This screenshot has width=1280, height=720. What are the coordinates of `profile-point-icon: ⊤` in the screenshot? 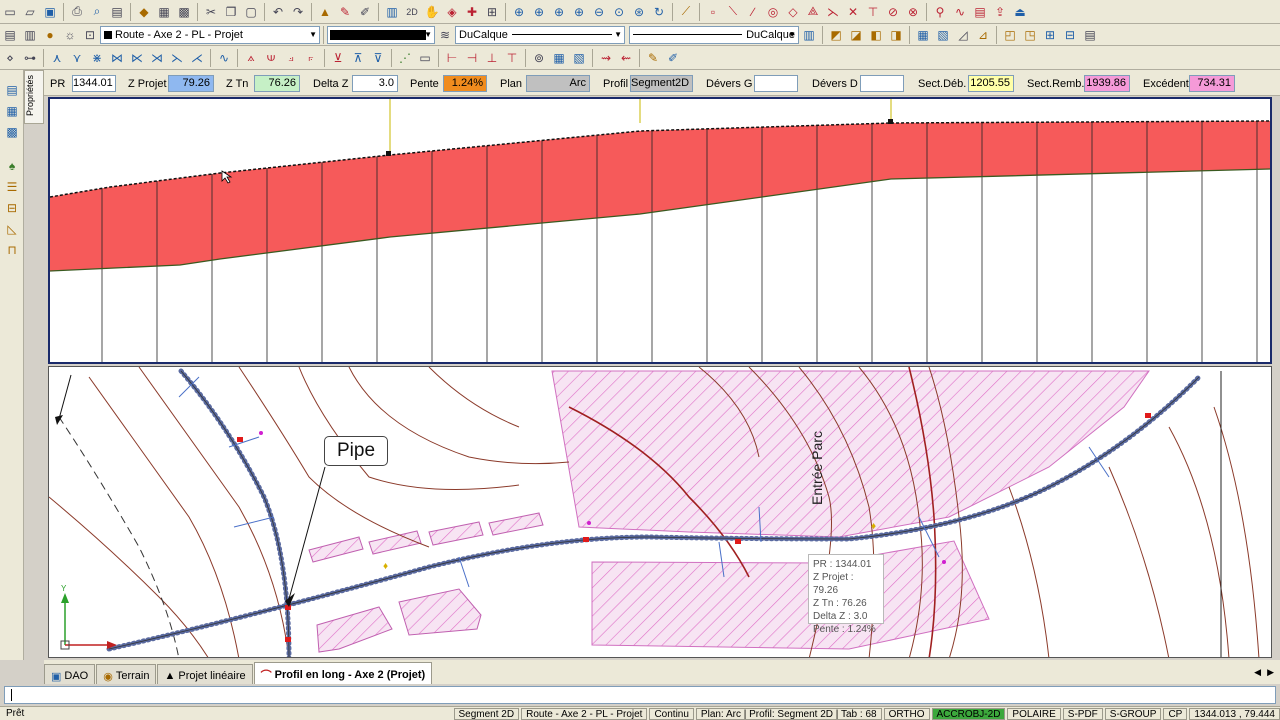 It's located at (512, 58).